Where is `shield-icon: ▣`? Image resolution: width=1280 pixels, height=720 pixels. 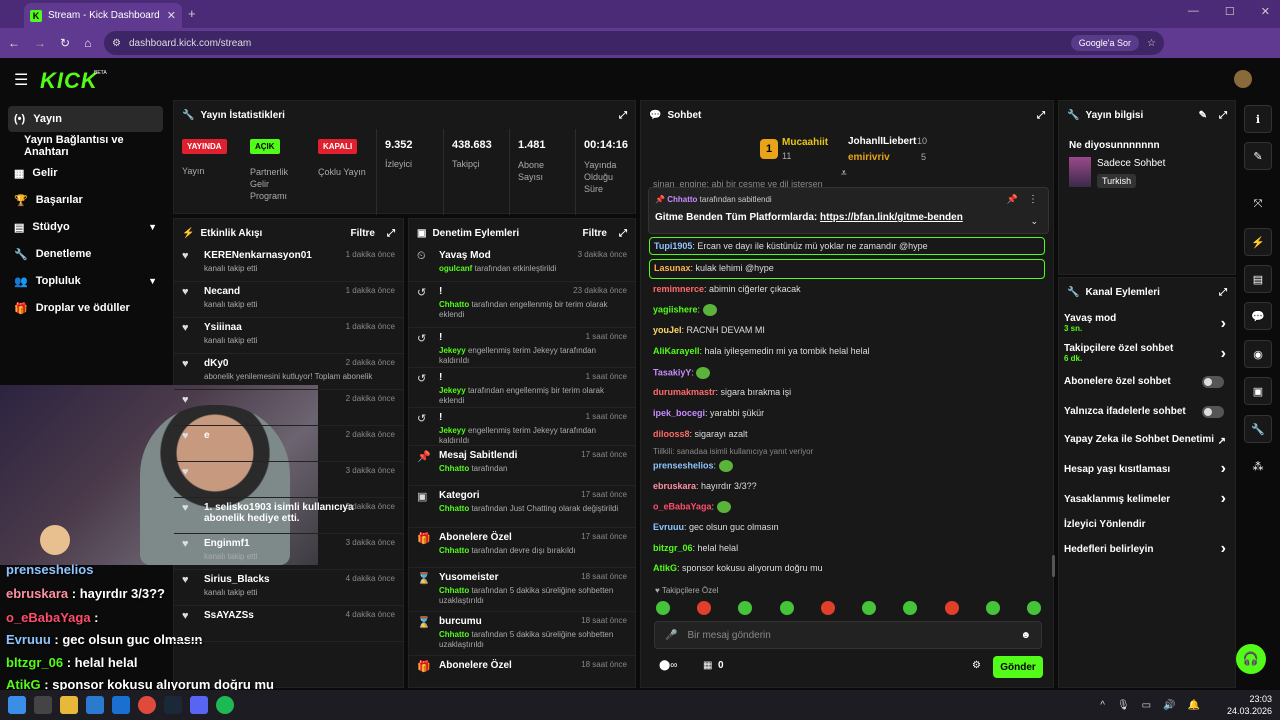
shield-icon: ▣ is located at coordinates (1258, 391).